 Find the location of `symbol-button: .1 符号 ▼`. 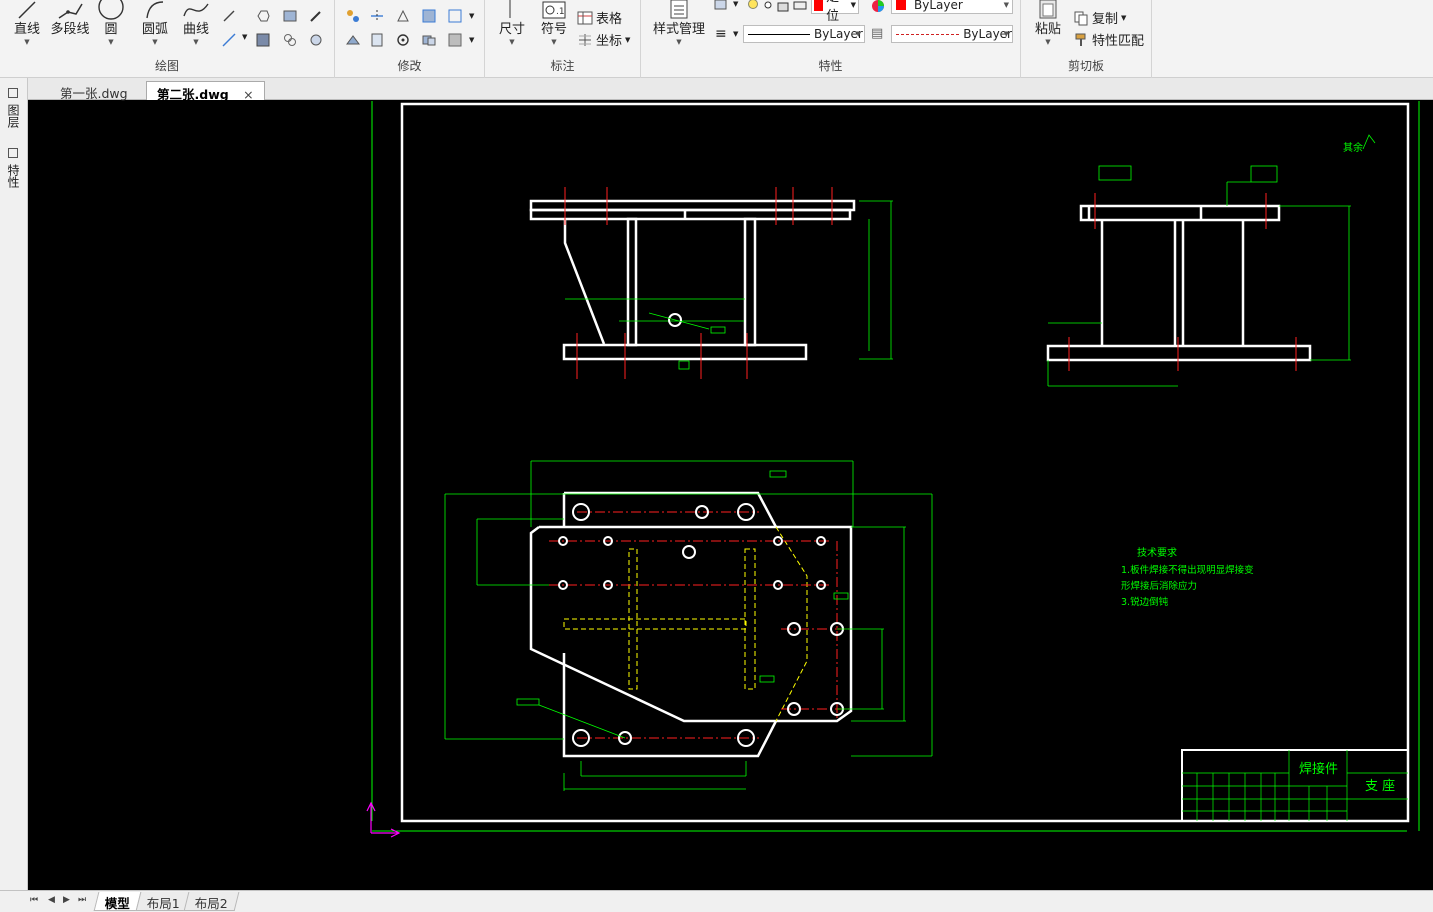

symbol-button: .1 符号 ▼ is located at coordinates (554, 23).